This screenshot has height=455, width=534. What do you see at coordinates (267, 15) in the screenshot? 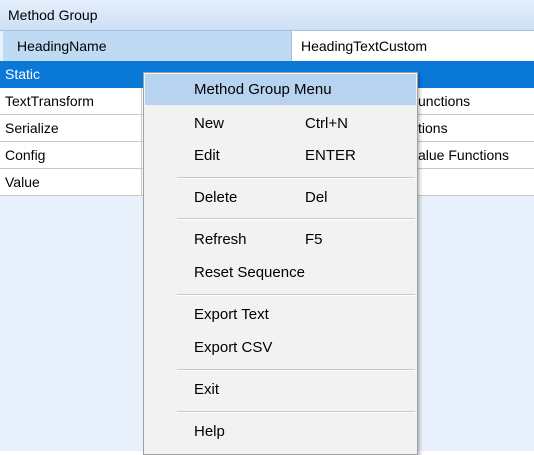
I see `window-title-bar: Method Group` at bounding box center [267, 15].